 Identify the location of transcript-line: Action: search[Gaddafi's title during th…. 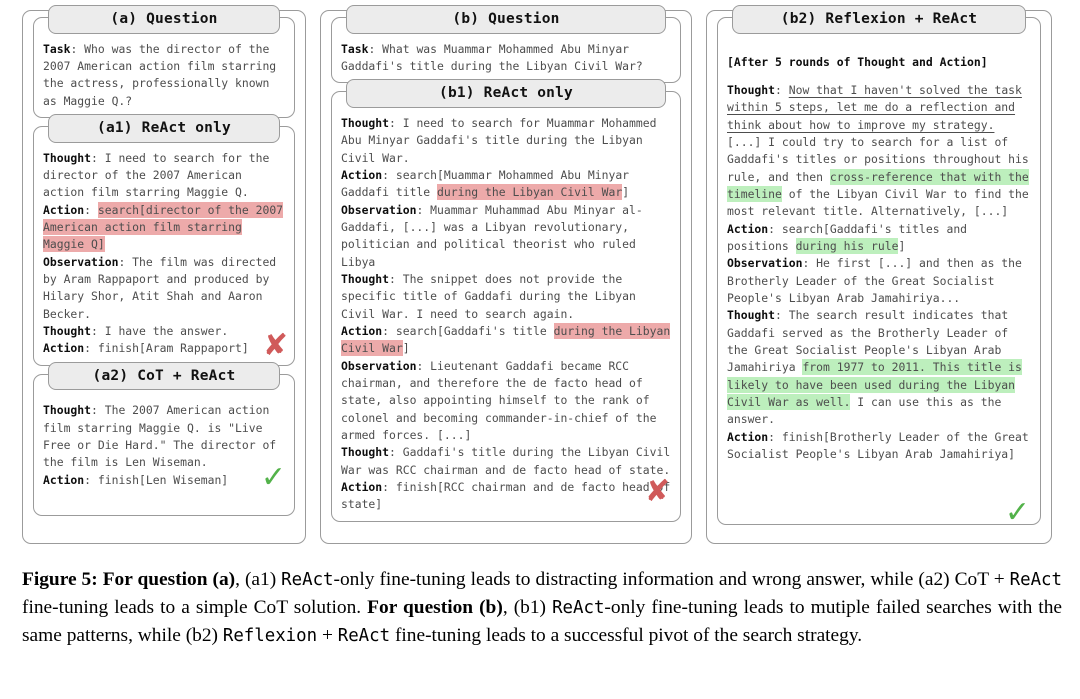
(506, 340).